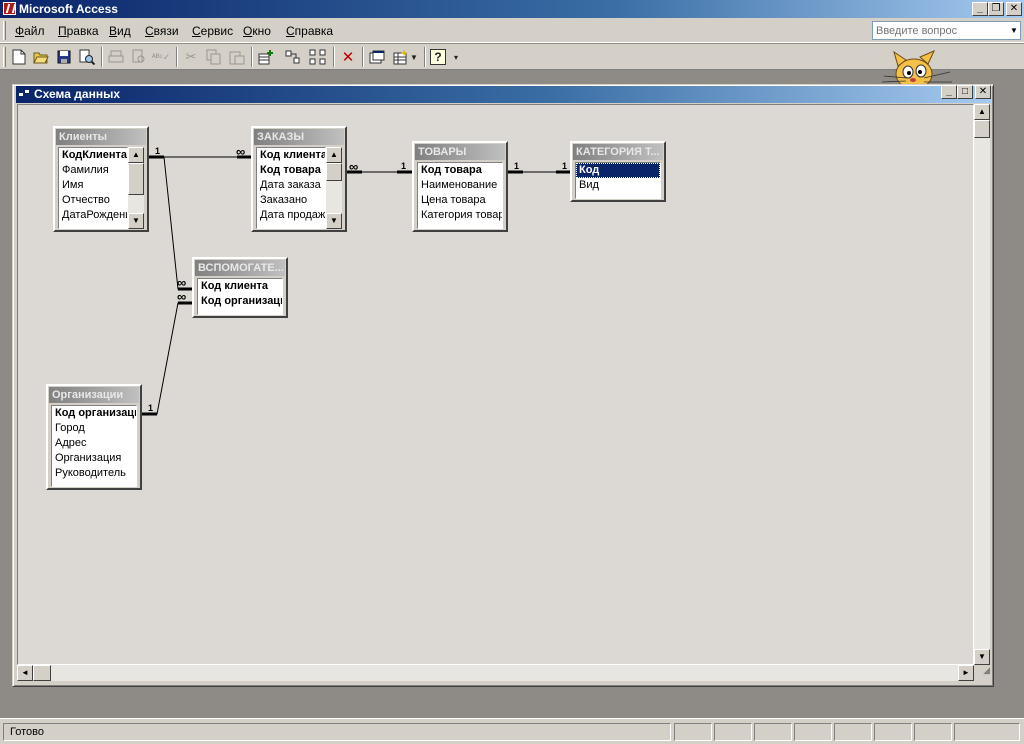  Describe the element at coordinates (291, 215) in the screenshot. I see `field-row: Дата продажи` at that location.